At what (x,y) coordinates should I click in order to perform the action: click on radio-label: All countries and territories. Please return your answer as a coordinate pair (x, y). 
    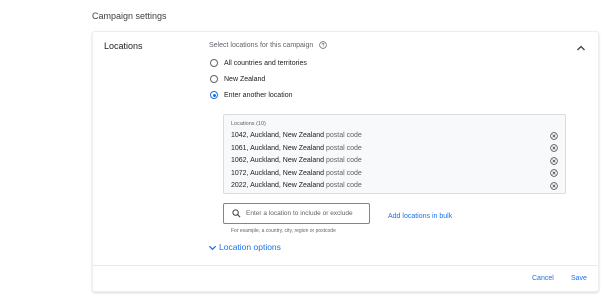
    Looking at the image, I should click on (265, 63).